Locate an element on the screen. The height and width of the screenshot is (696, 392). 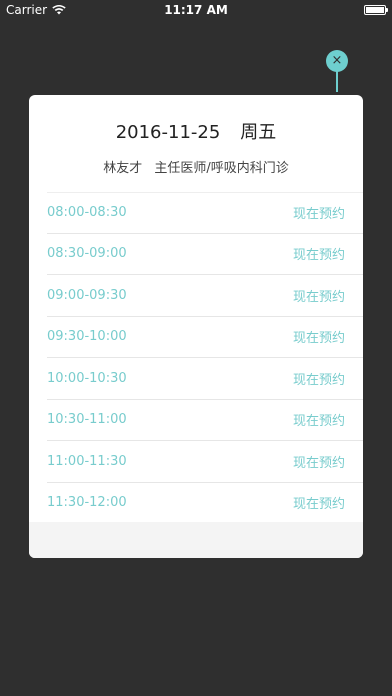
slot-row: 08:30-09:00 现在预约 is located at coordinates (205, 254).